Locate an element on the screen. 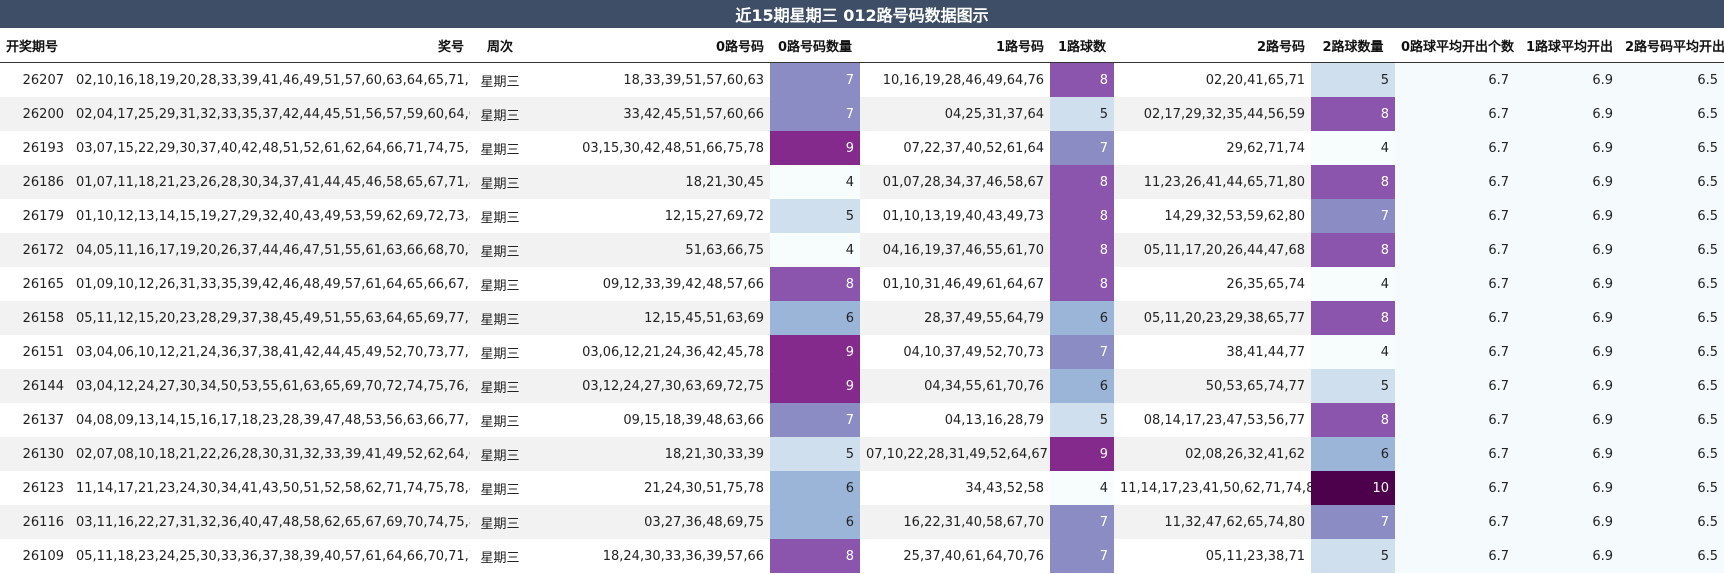 This screenshot has width=1724, height=574. cell-r0-count: 4 is located at coordinates (815, 182).